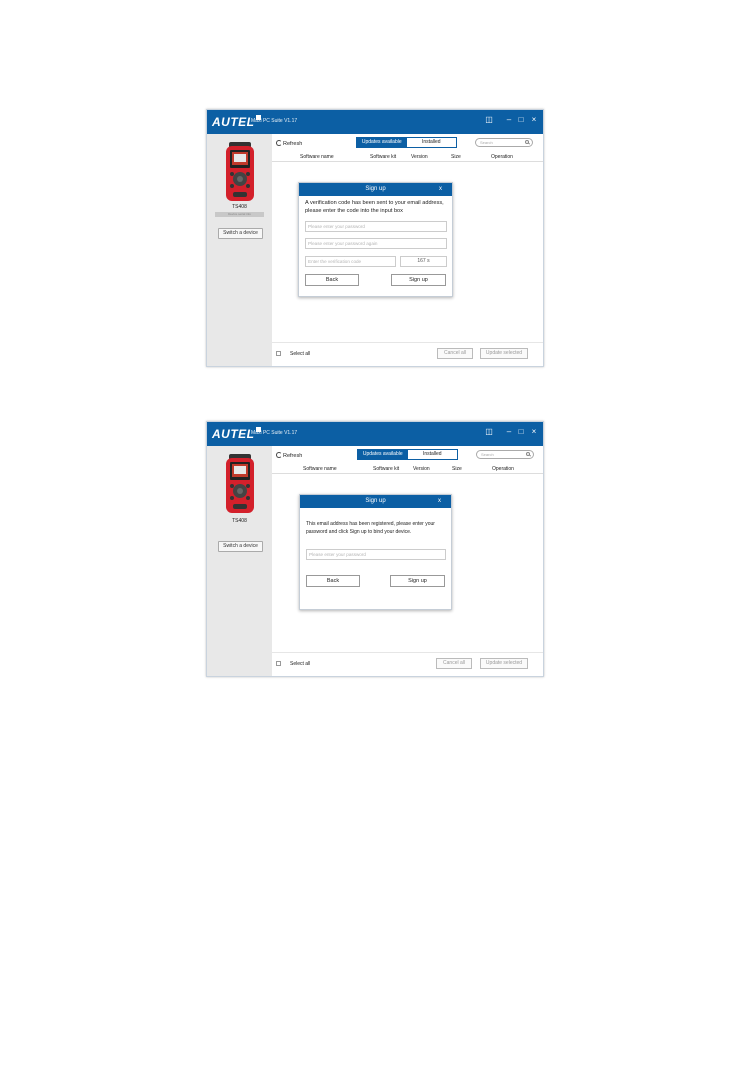  Describe the element at coordinates (239, 561) in the screenshot. I see `device-sidebar: TS408 Switch a device` at that location.